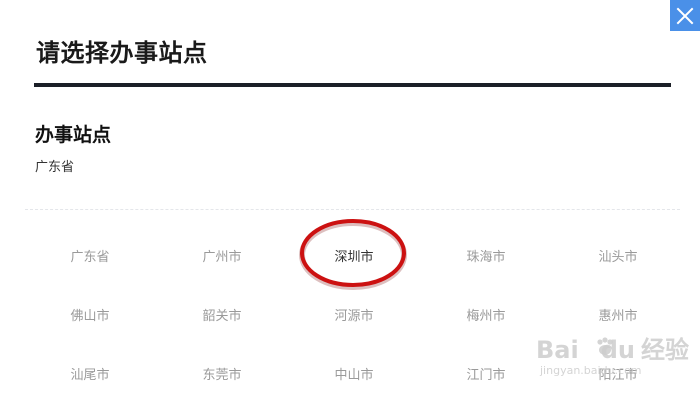 The width and height of the screenshot is (700, 409). I want to click on close-icon, so click(685, 15).